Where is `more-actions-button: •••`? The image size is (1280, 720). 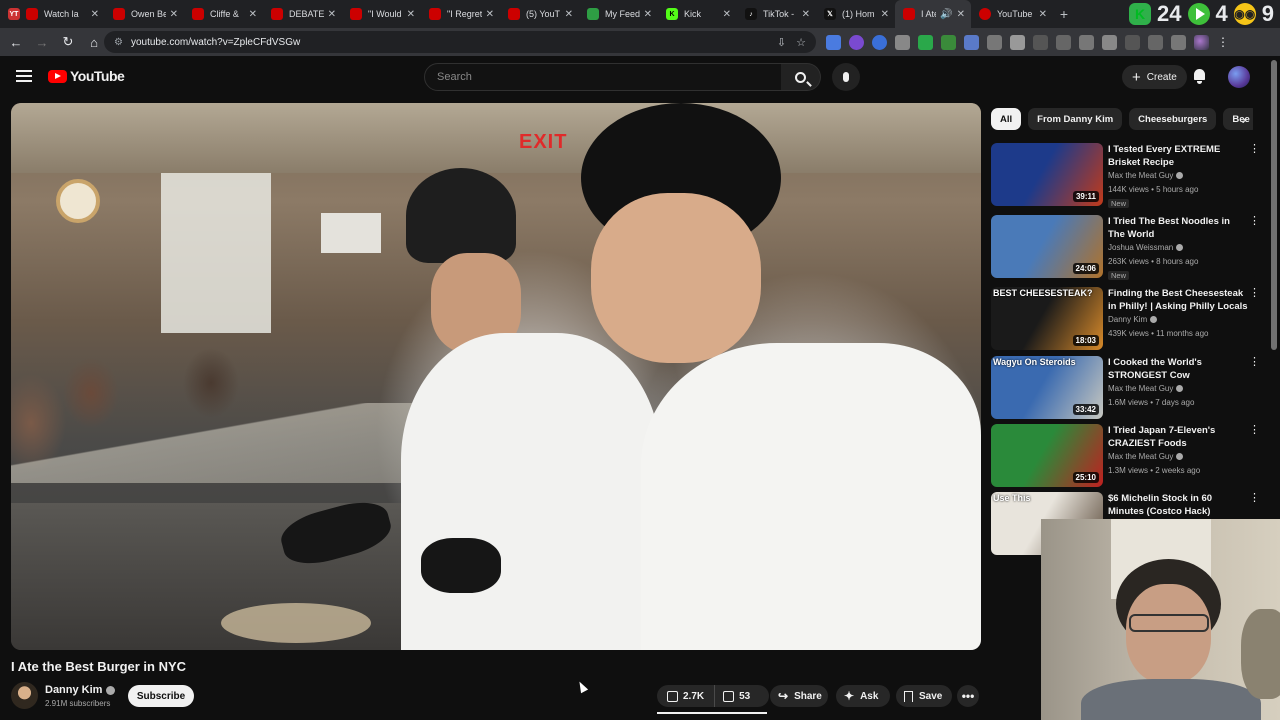 more-actions-button: ••• is located at coordinates (968, 696).